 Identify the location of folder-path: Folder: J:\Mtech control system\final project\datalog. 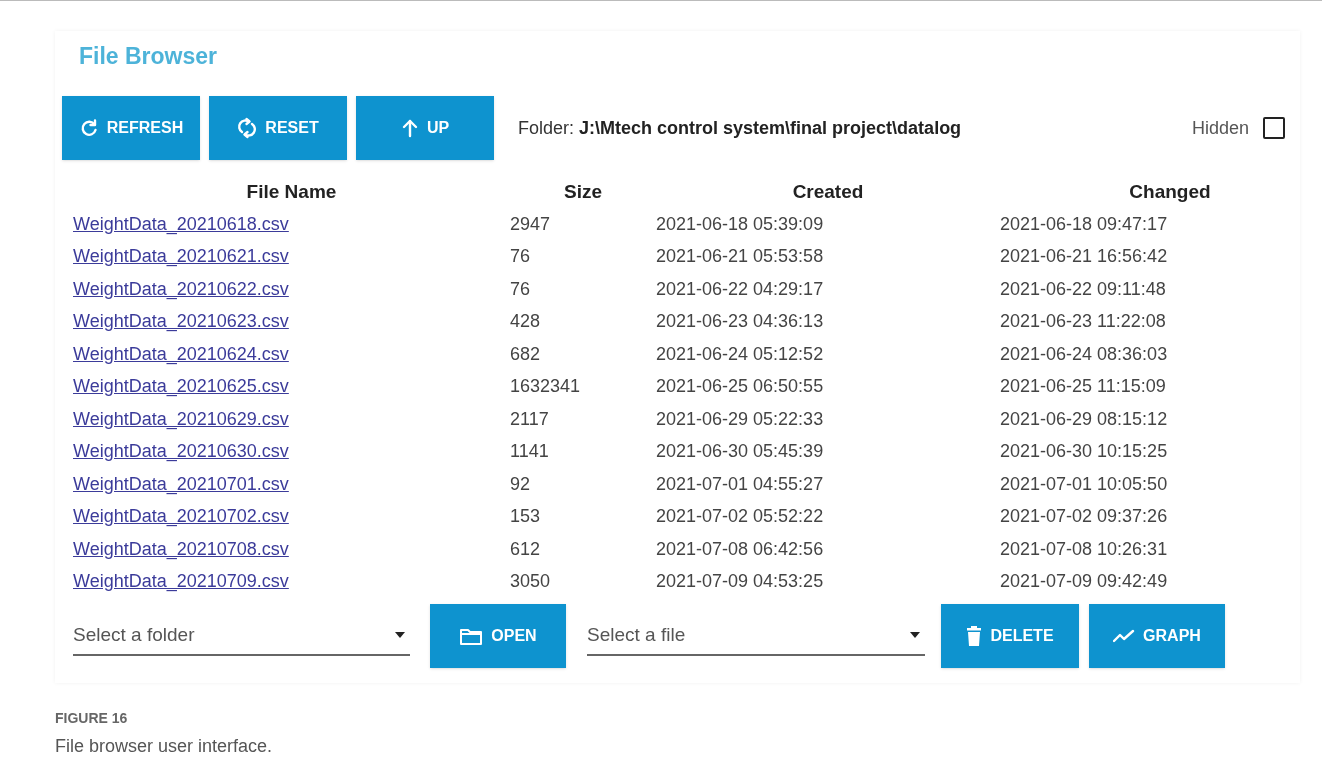
(740, 128).